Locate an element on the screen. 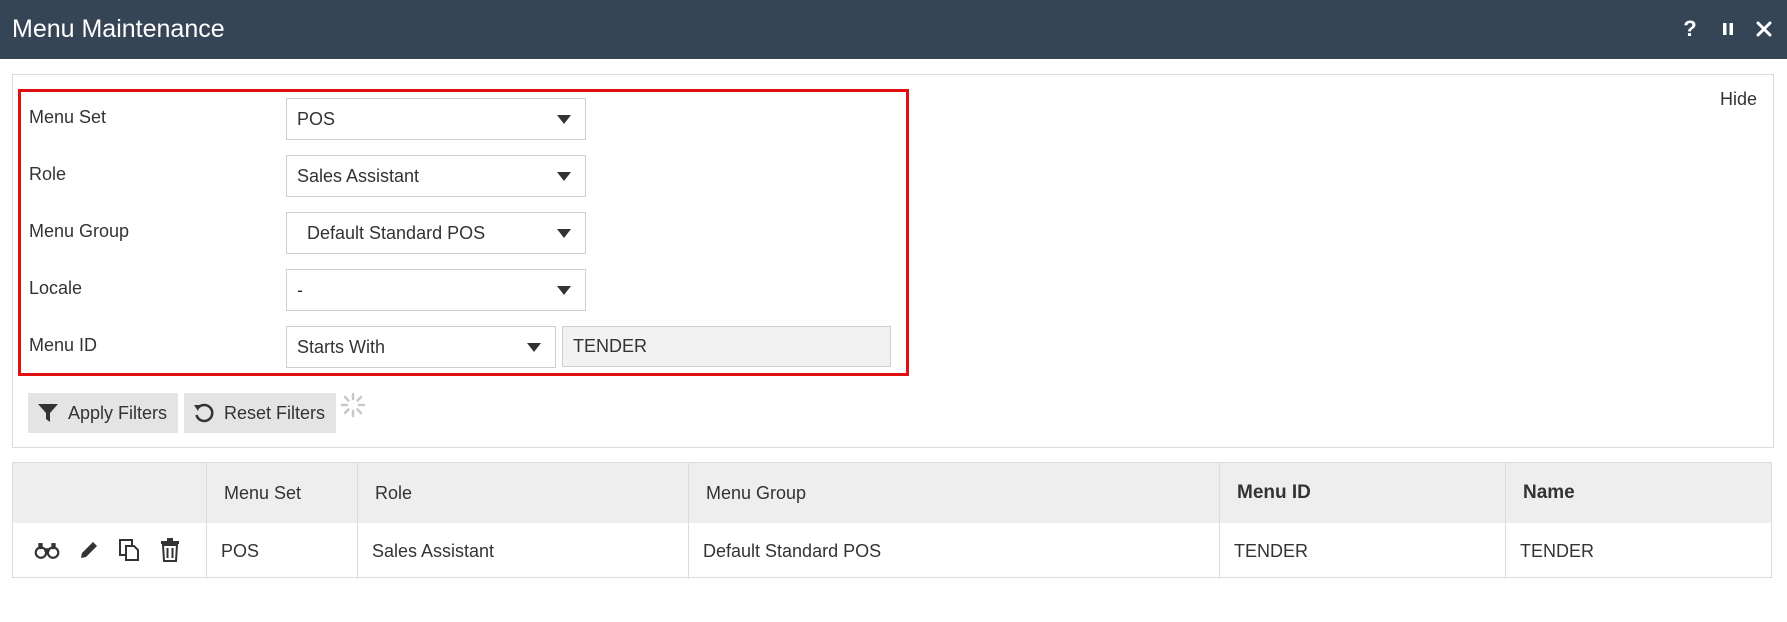 This screenshot has height=622, width=1787. reset-filters-label: Reset Filters is located at coordinates (275, 412).